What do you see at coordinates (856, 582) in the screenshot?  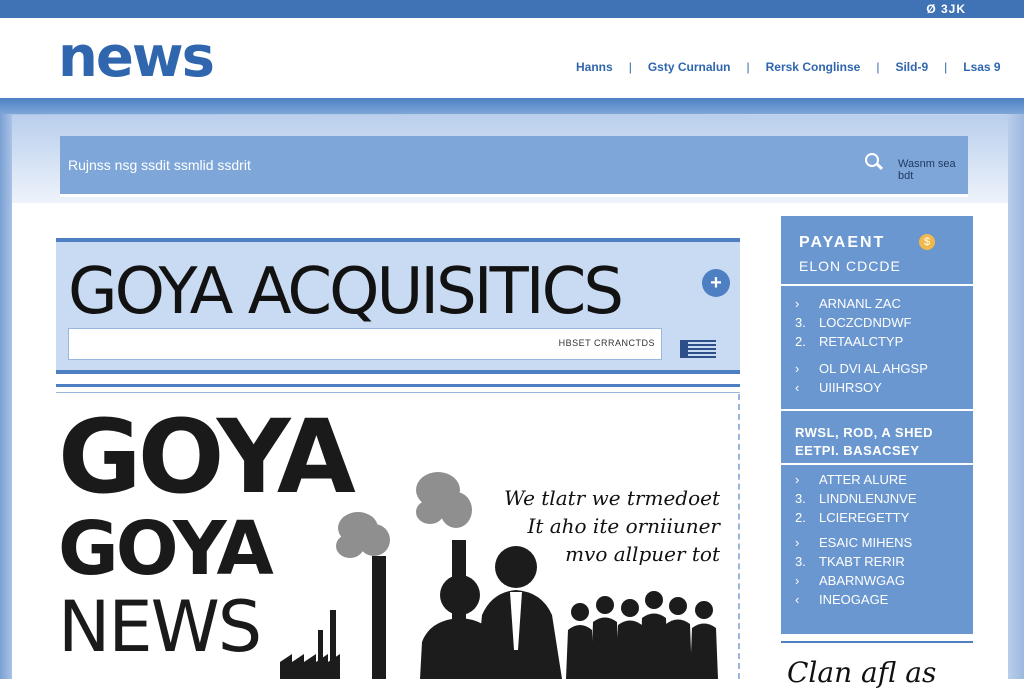 I see `list-item: › ABARNWGAG` at bounding box center [856, 582].